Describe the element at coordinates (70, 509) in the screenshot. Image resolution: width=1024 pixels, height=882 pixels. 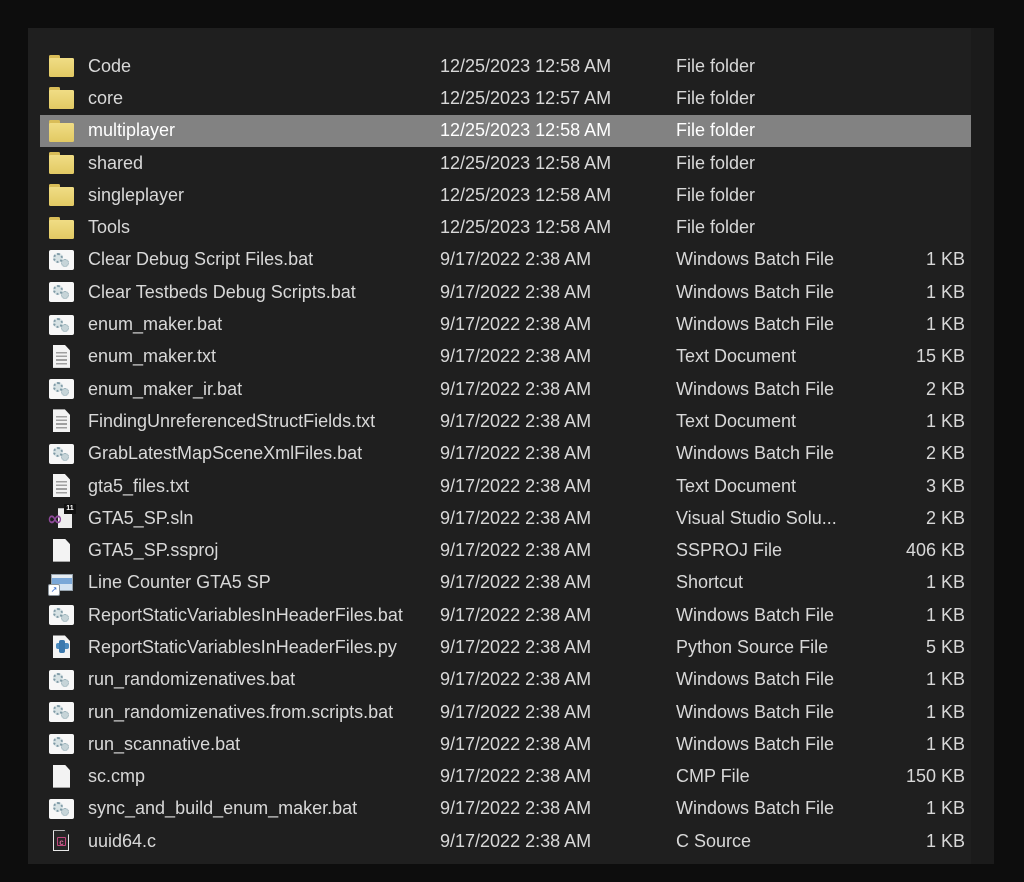
I see `icon-badge: 11` at that location.